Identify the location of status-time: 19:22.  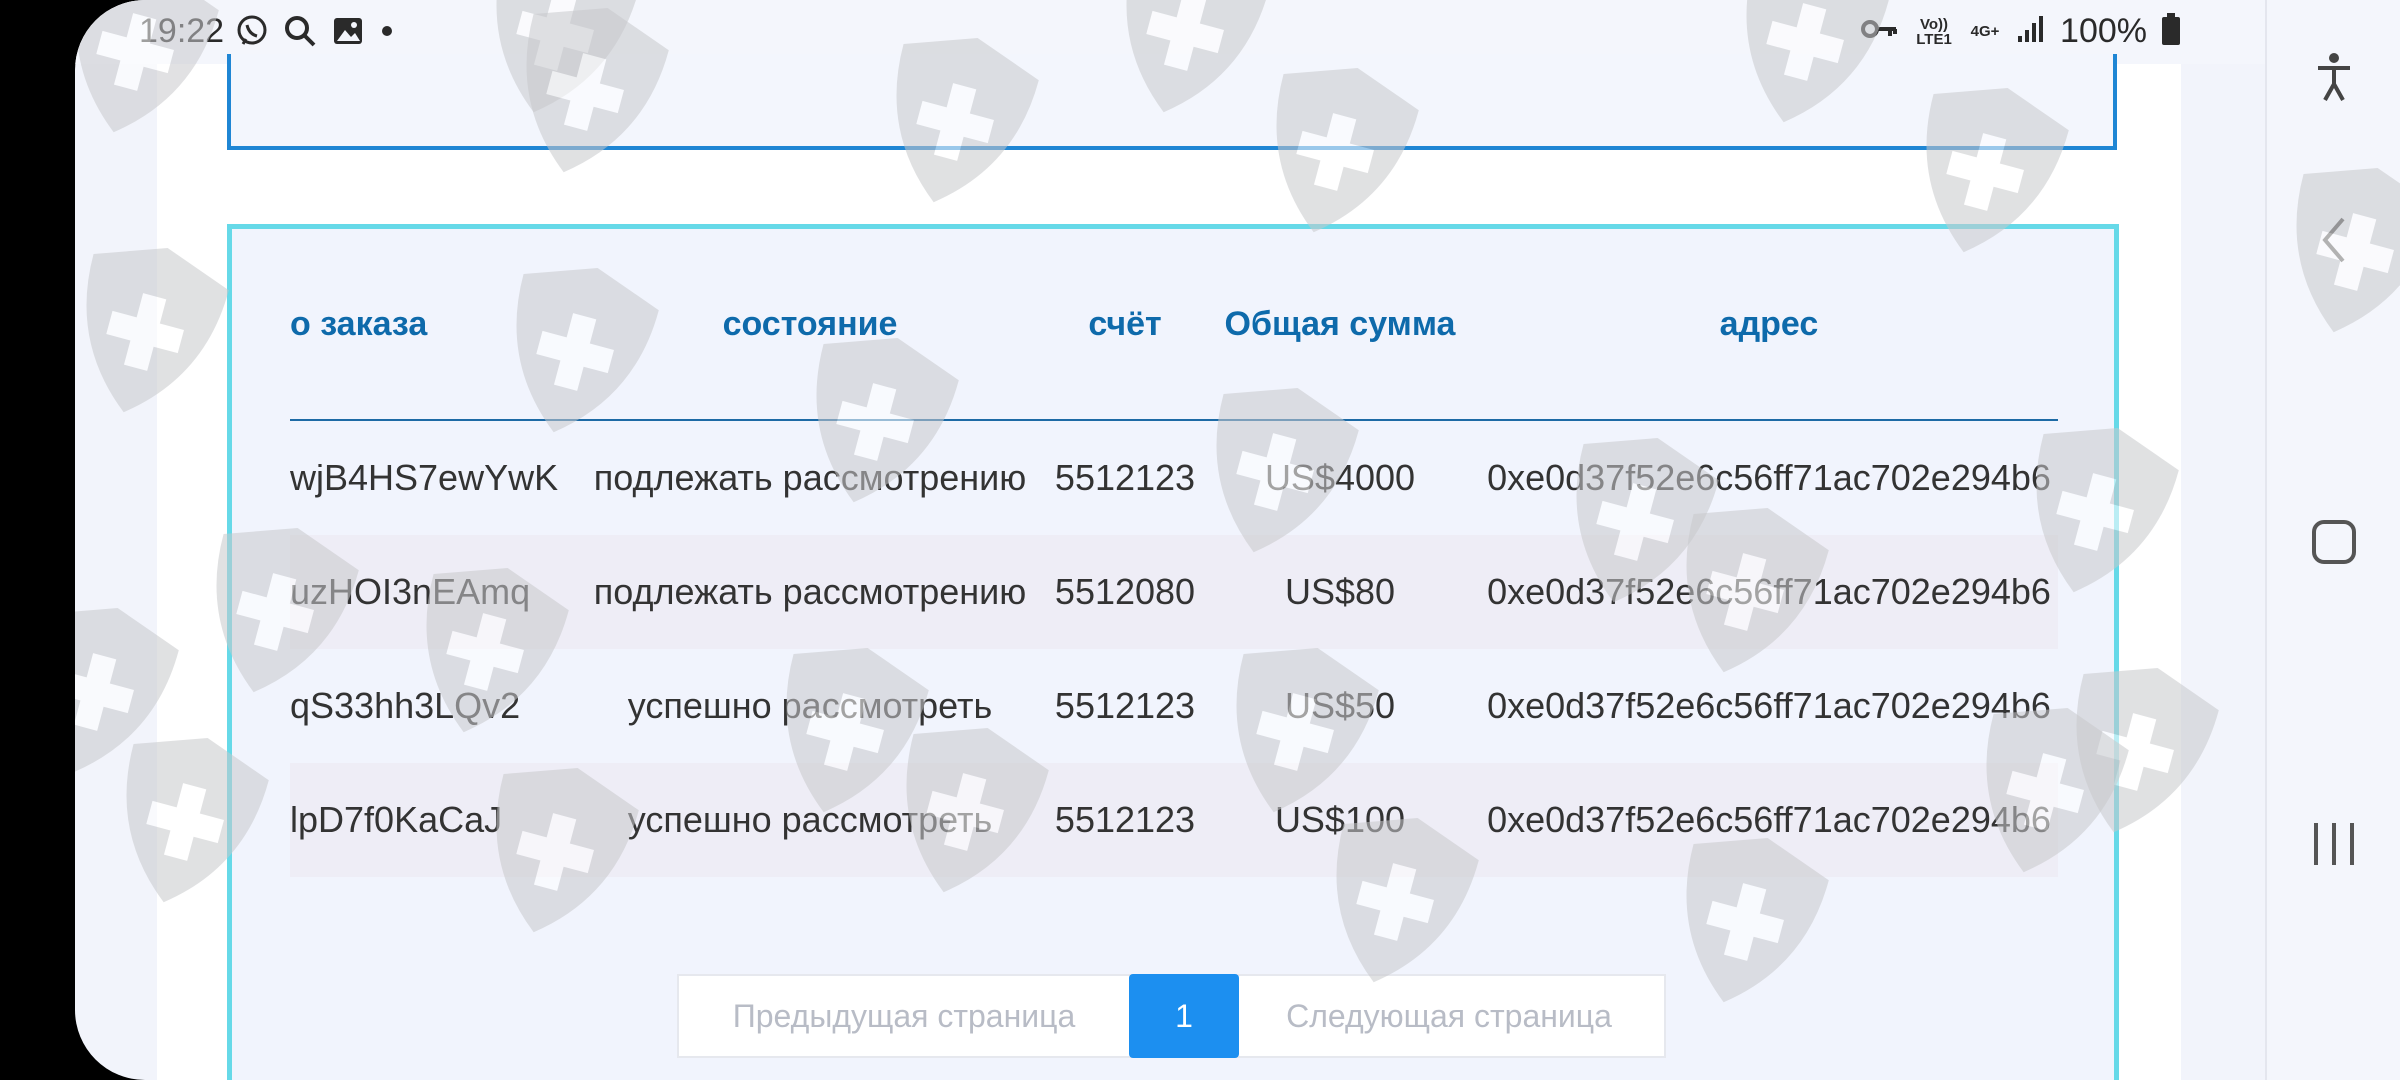
(182, 31).